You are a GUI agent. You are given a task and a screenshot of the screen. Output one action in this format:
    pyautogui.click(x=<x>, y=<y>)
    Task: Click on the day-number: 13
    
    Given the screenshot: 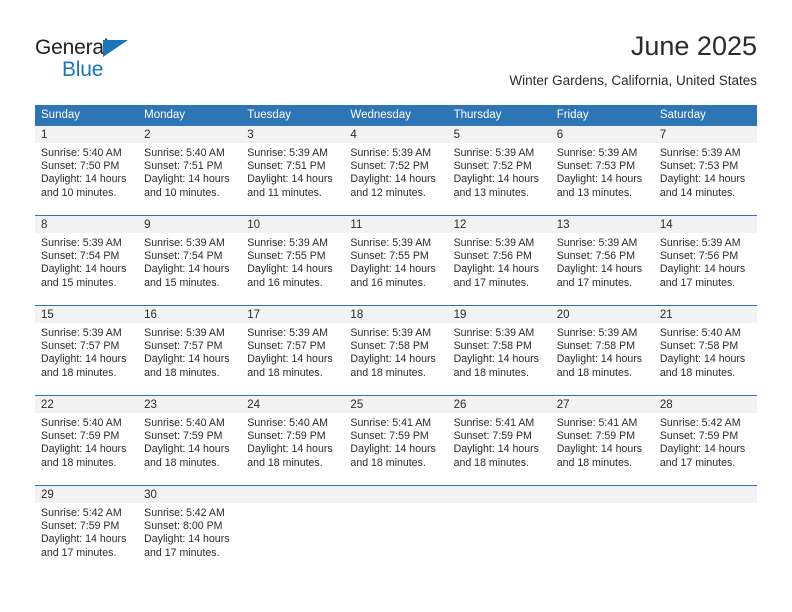 What is the action you would take?
    pyautogui.click(x=602, y=224)
    